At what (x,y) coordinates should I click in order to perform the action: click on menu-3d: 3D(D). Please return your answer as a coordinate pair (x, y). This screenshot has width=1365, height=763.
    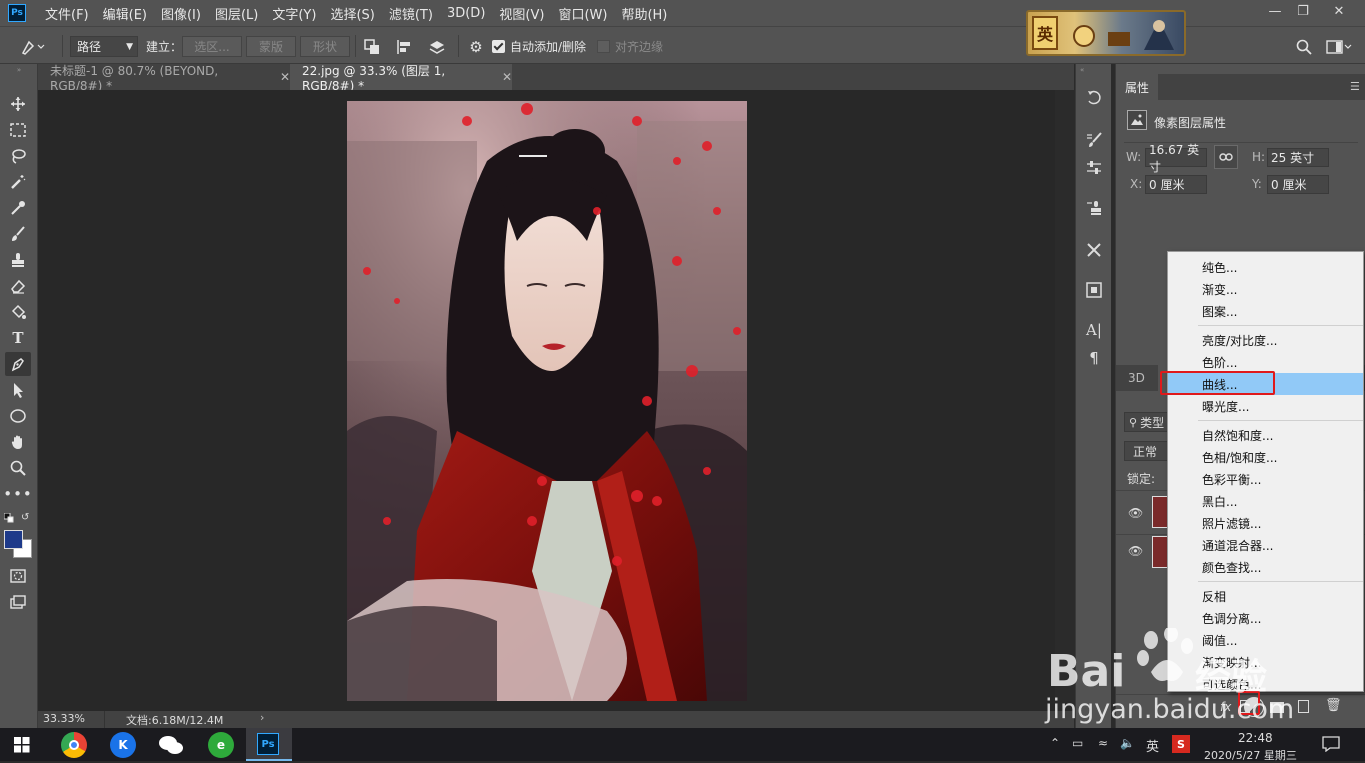
    Looking at the image, I should click on (466, 13).